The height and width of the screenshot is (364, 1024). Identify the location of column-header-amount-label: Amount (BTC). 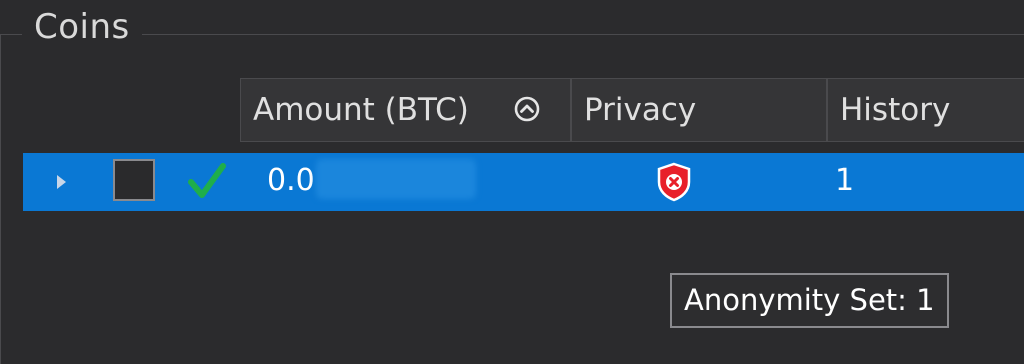
(361, 110).